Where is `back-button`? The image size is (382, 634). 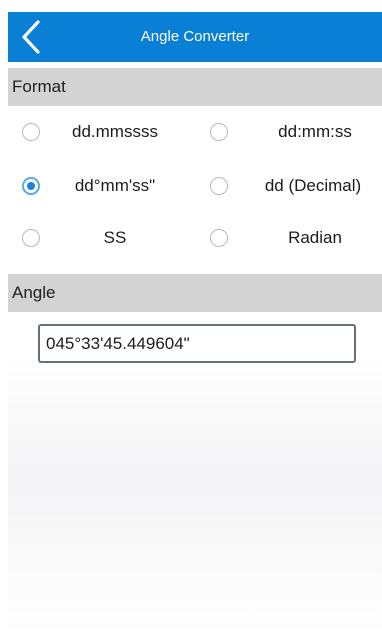
back-button is located at coordinates (32, 37).